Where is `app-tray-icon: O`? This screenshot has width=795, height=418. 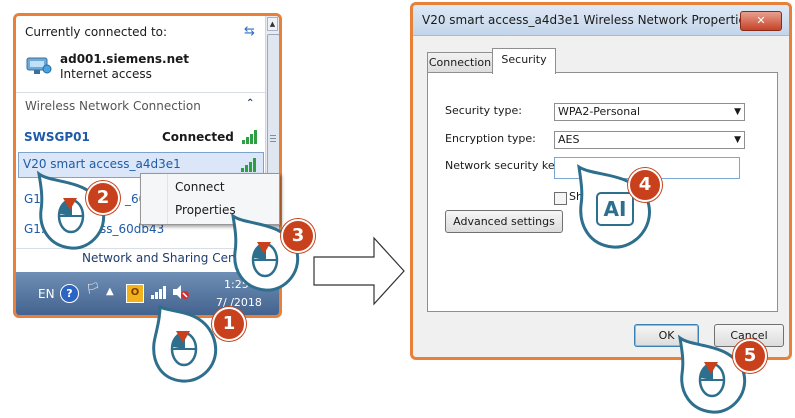 app-tray-icon: O is located at coordinates (135, 293).